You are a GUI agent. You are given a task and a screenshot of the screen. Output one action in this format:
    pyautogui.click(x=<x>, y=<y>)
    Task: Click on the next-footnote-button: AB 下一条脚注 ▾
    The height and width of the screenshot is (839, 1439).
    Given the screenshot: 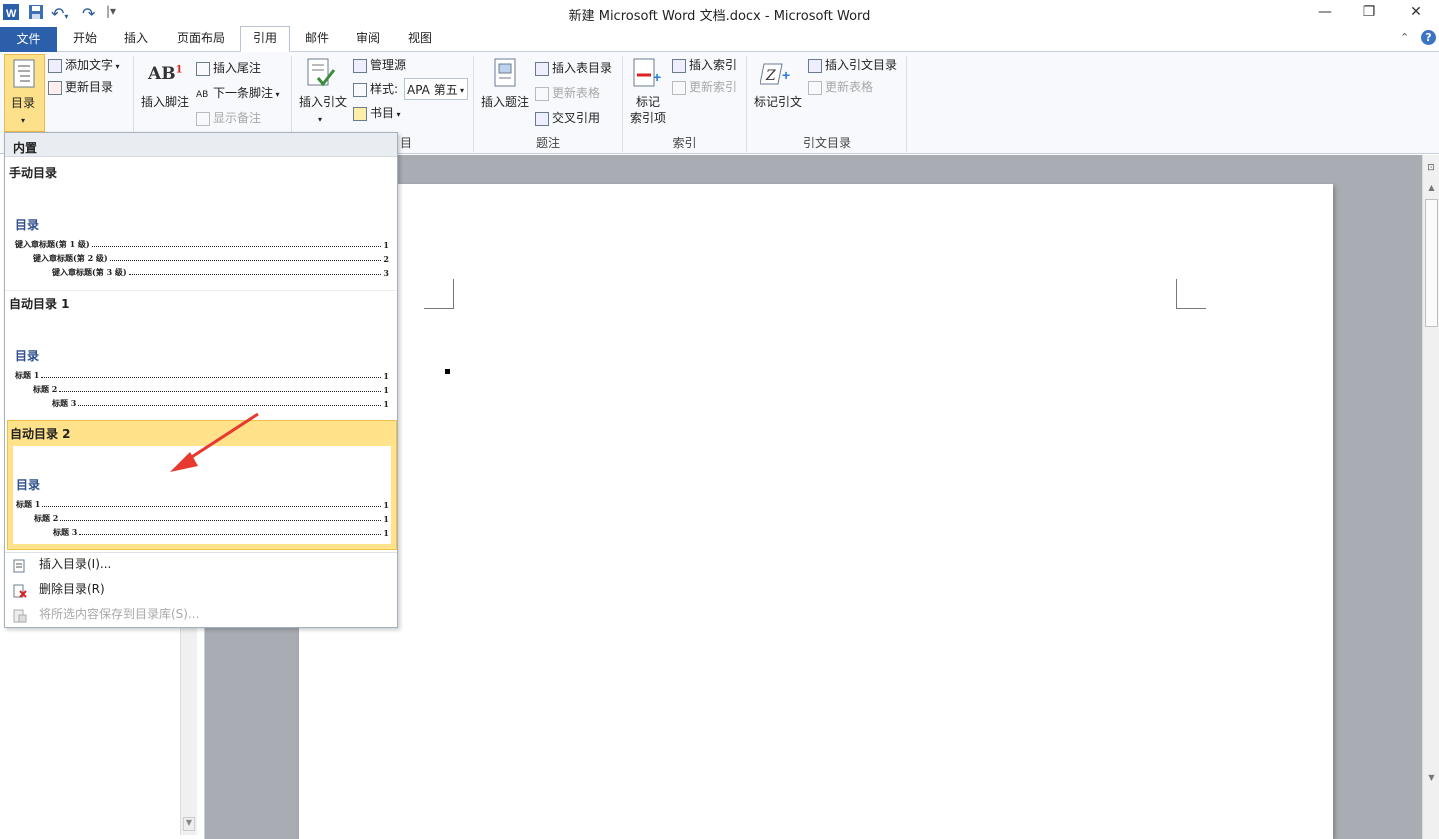 What is the action you would take?
    pyautogui.click(x=238, y=94)
    